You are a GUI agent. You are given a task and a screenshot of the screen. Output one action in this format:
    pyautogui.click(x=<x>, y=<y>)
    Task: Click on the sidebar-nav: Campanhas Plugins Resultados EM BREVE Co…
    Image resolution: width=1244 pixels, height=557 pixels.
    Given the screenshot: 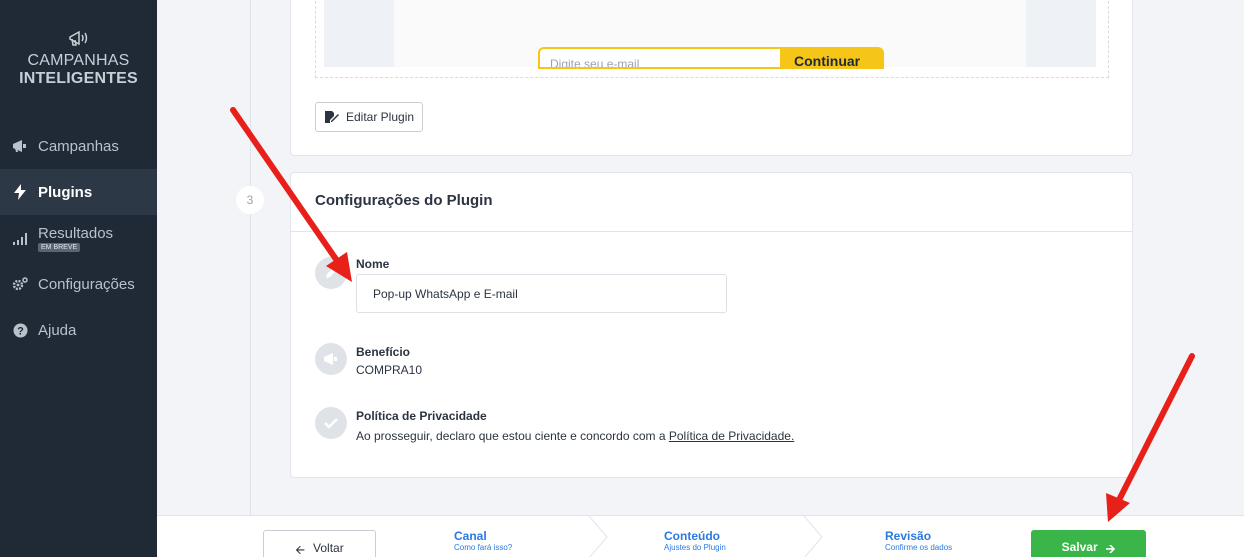 What is the action you would take?
    pyautogui.click(x=78, y=238)
    